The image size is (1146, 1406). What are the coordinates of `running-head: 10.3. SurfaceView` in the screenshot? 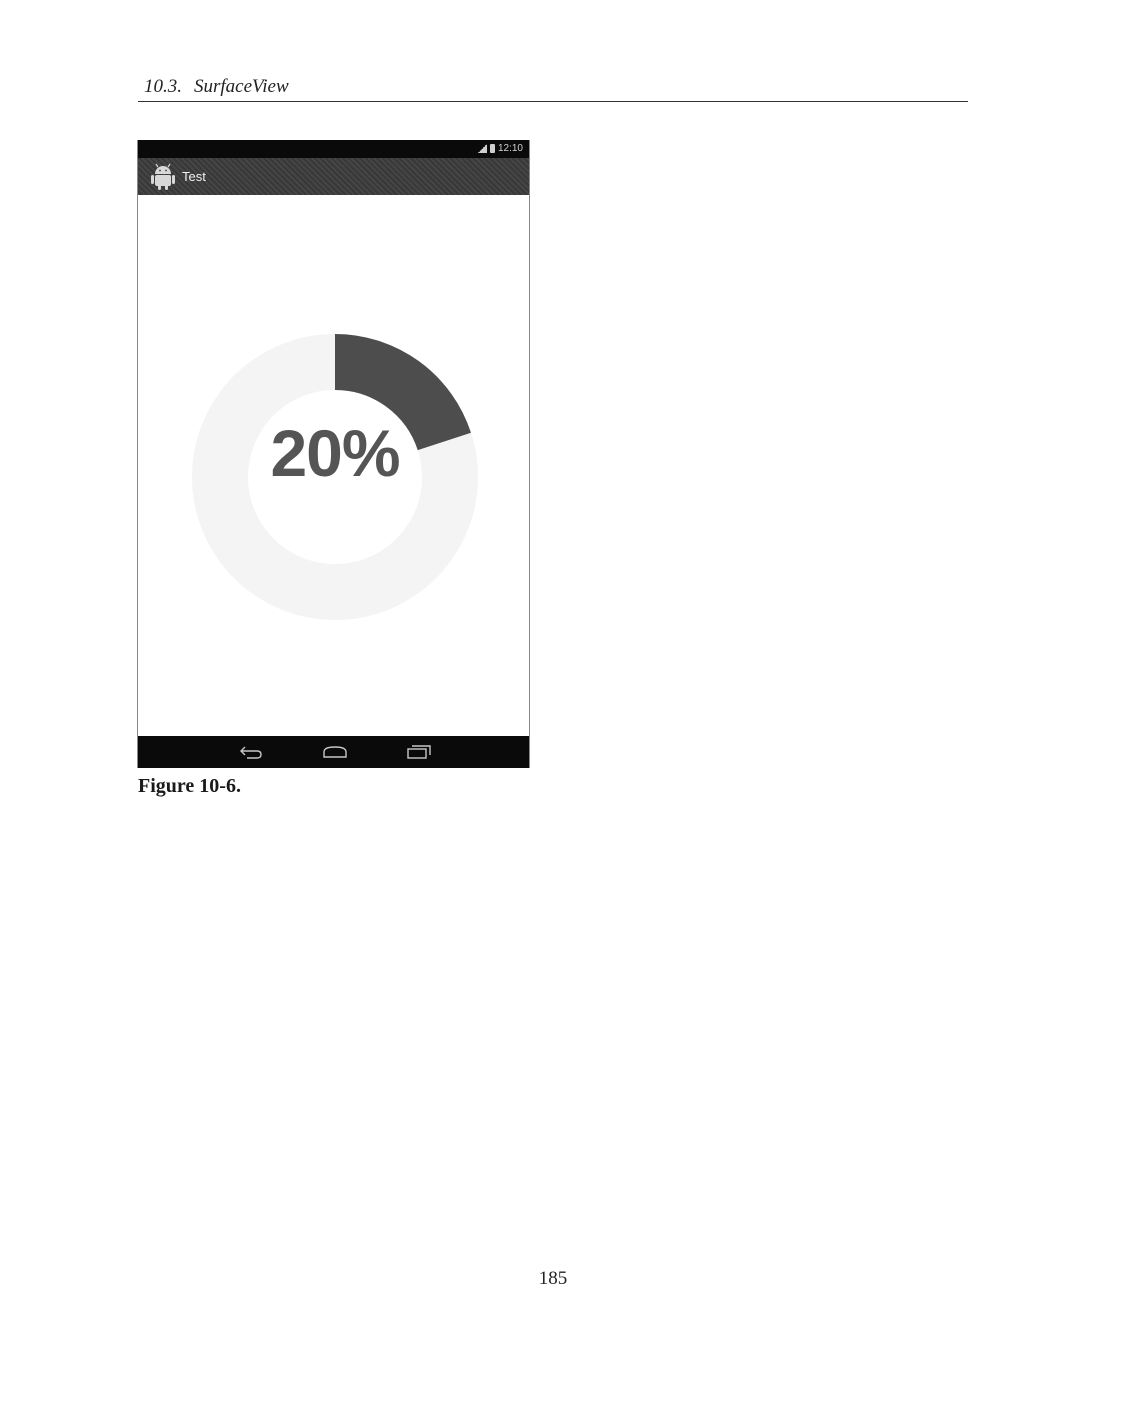 It's located at (216, 87).